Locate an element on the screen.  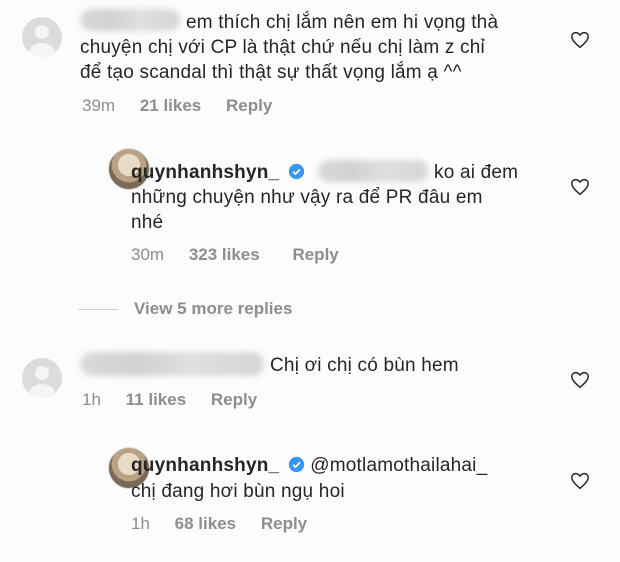
comment-meta: 1h 68 likes Reply is located at coordinates (229, 524).